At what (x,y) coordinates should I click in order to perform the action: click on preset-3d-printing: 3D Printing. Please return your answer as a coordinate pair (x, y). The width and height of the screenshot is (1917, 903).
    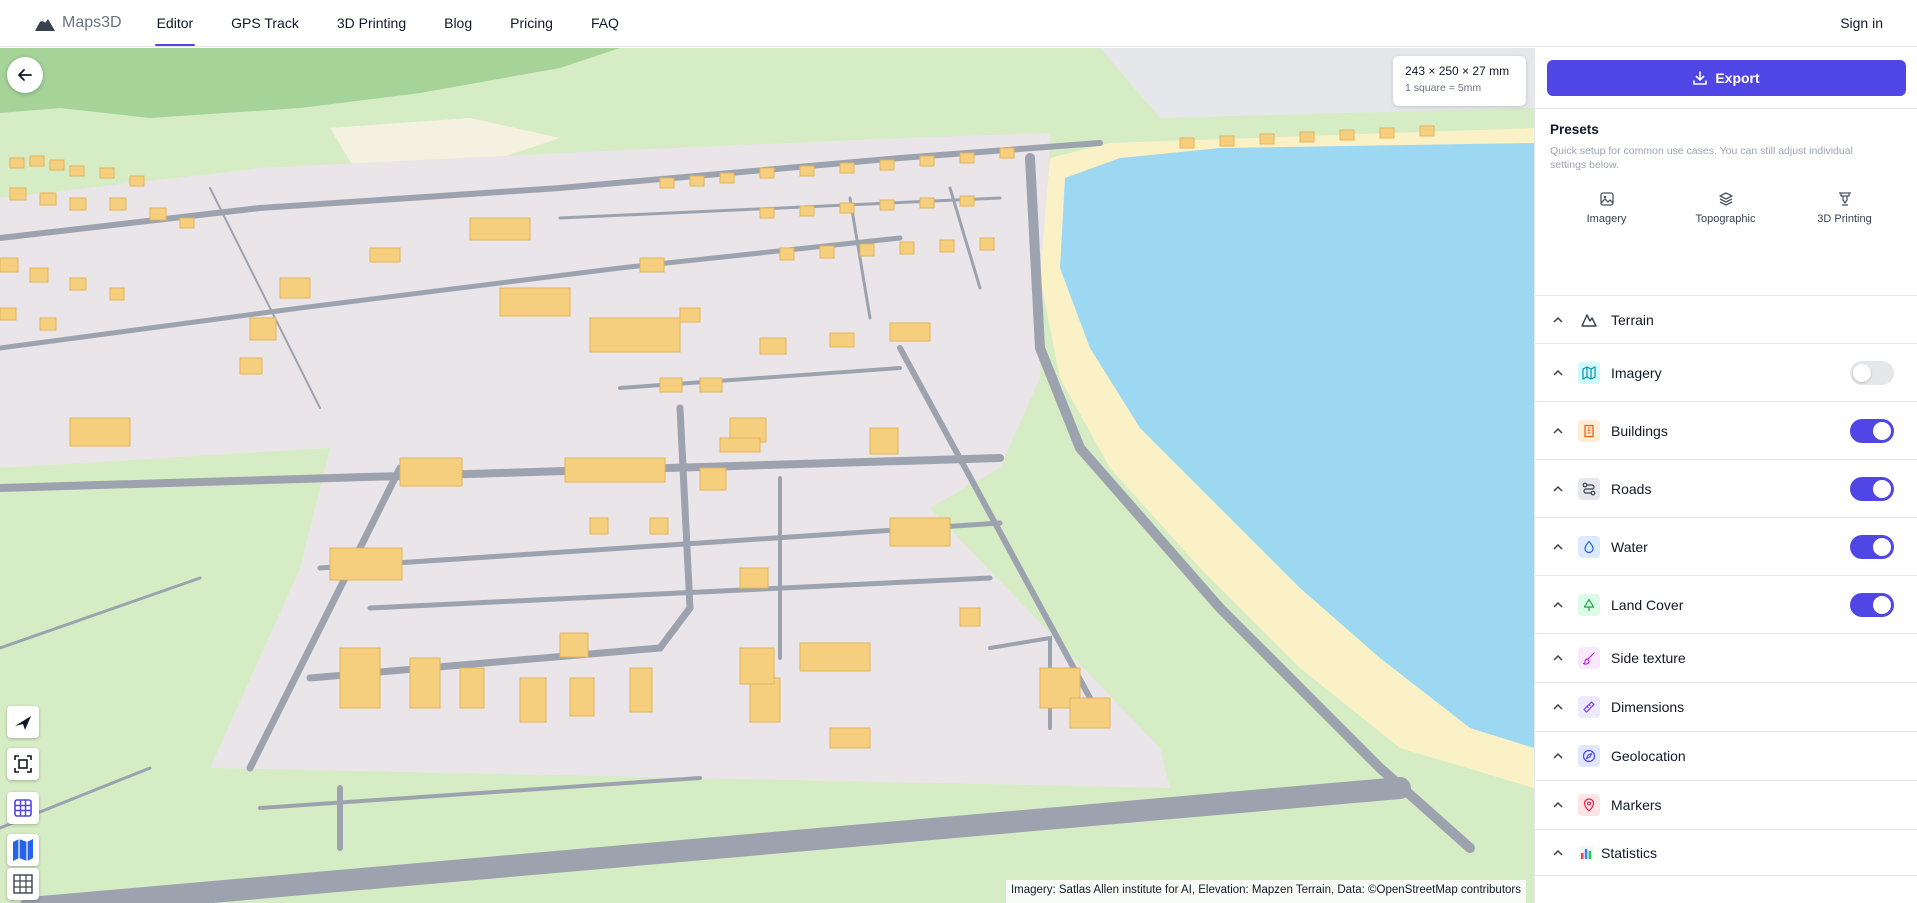
    Looking at the image, I should click on (1844, 208).